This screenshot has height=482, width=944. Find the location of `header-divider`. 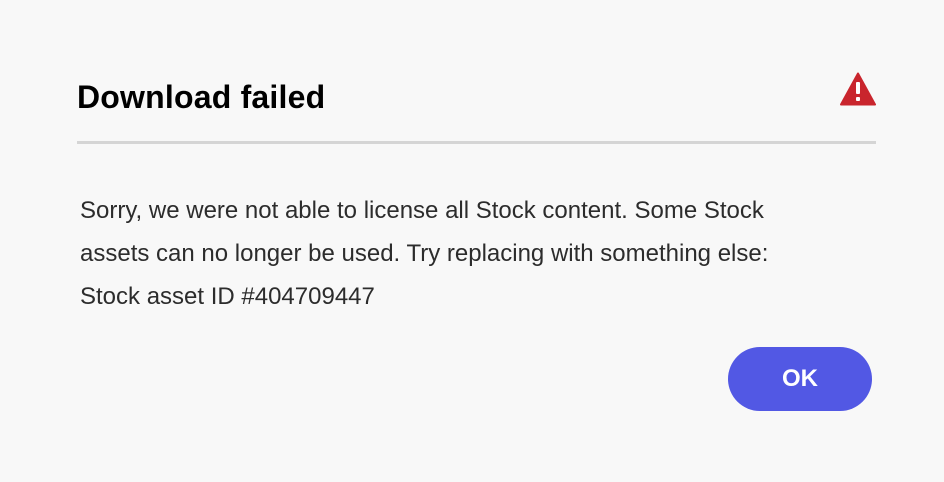

header-divider is located at coordinates (476, 142).